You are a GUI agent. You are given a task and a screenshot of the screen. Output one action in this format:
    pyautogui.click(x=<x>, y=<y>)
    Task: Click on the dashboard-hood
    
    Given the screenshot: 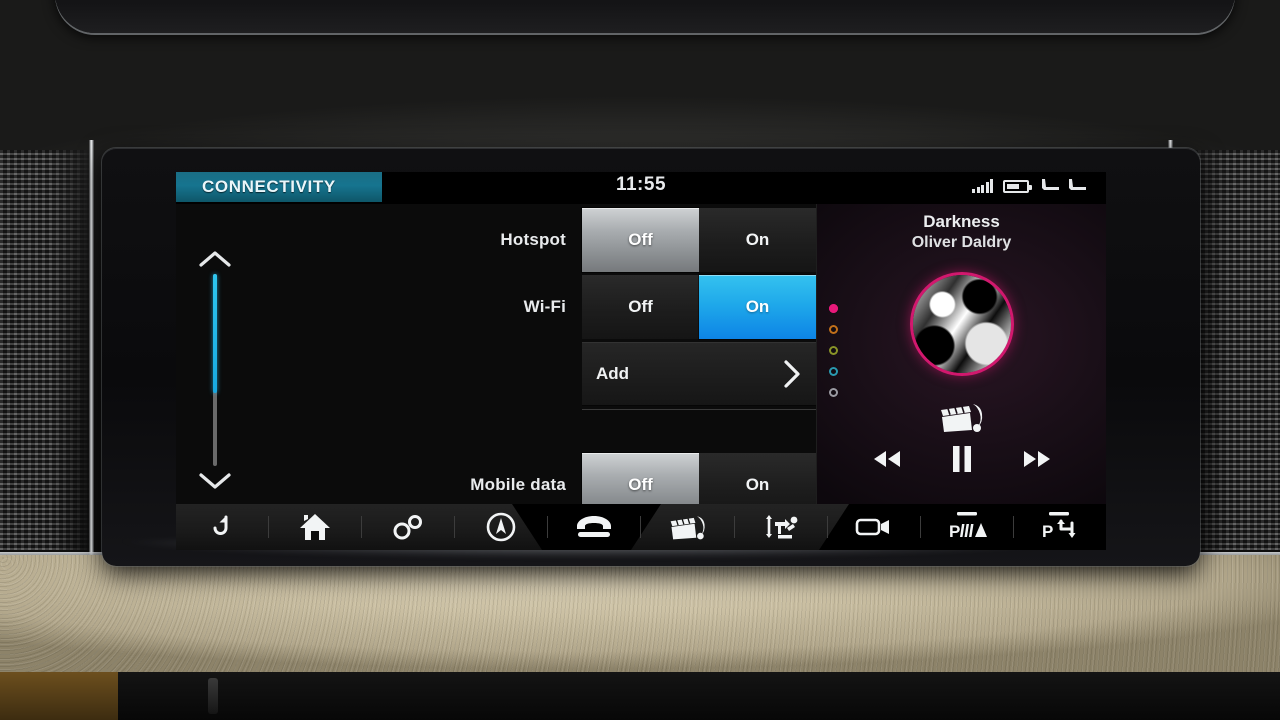 What is the action you would take?
    pyautogui.click(x=645, y=16)
    